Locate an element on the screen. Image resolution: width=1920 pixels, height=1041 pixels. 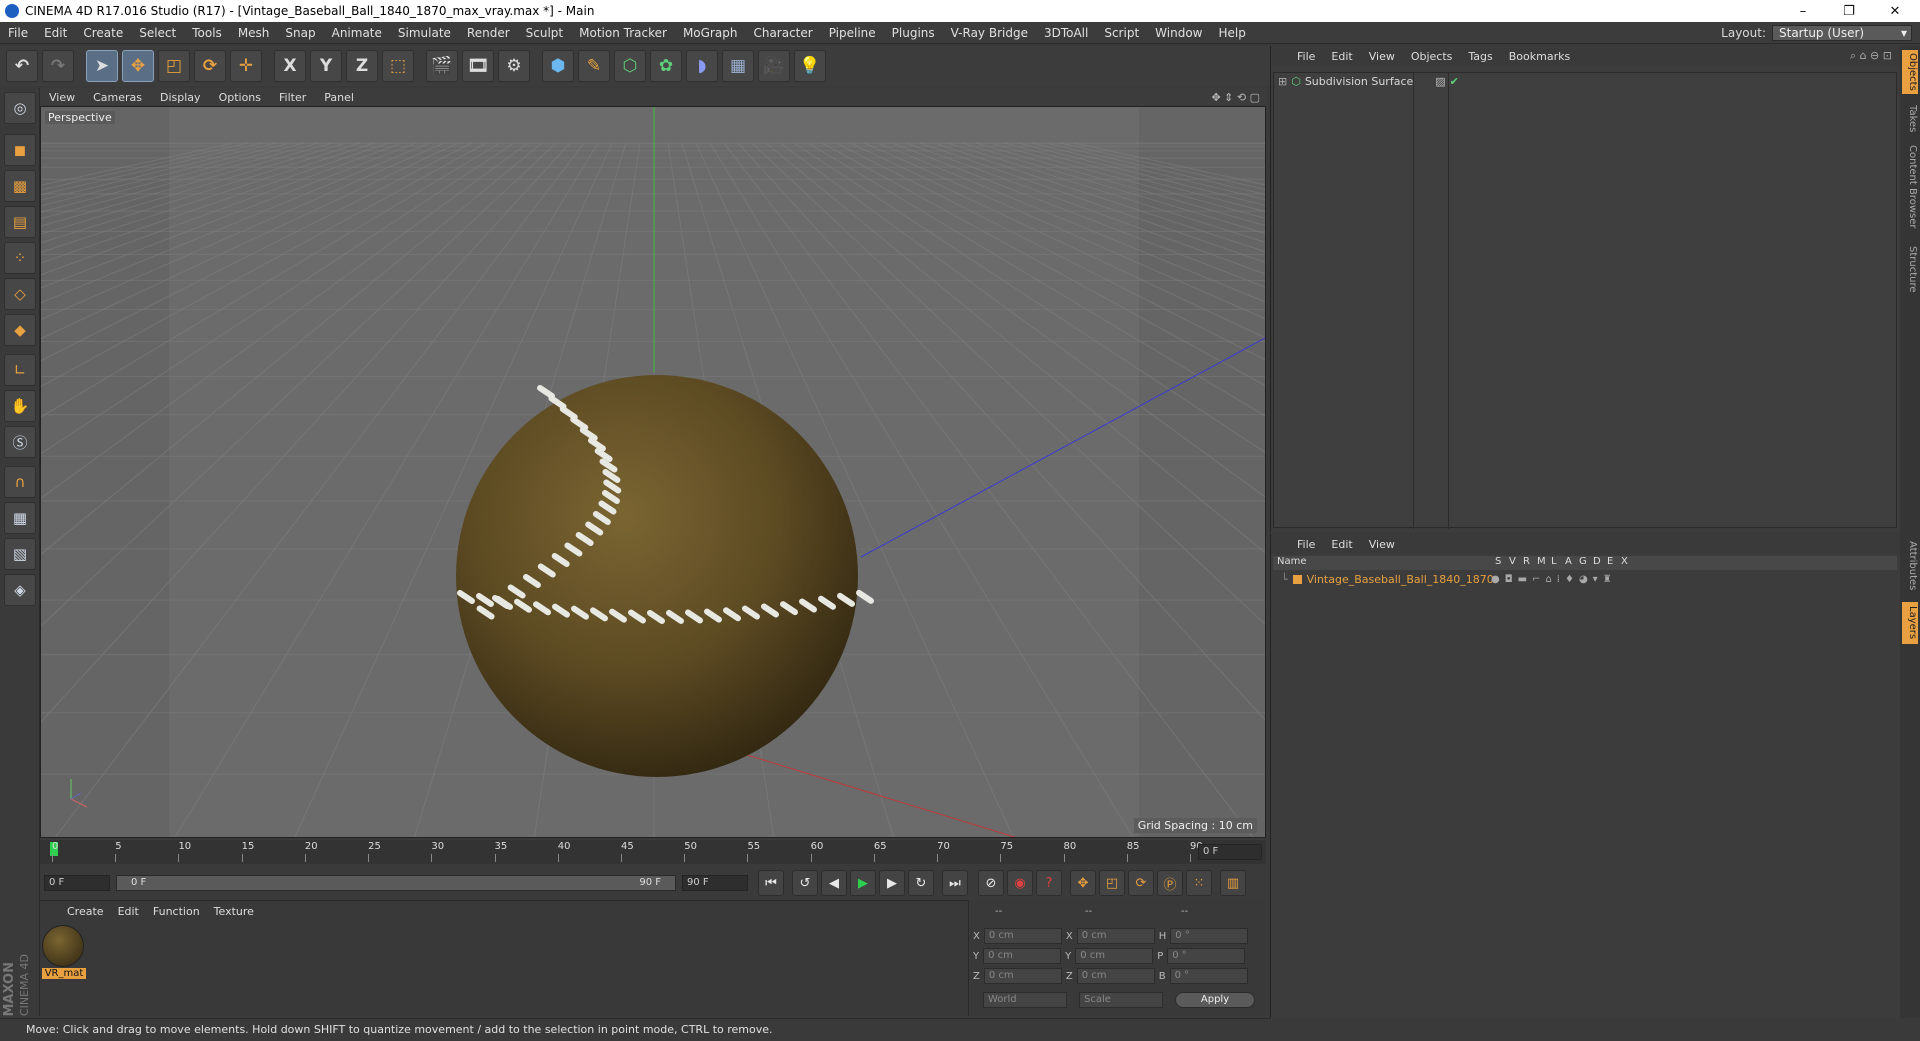
pos-y-field: 0 cm is located at coordinates (1022, 956).